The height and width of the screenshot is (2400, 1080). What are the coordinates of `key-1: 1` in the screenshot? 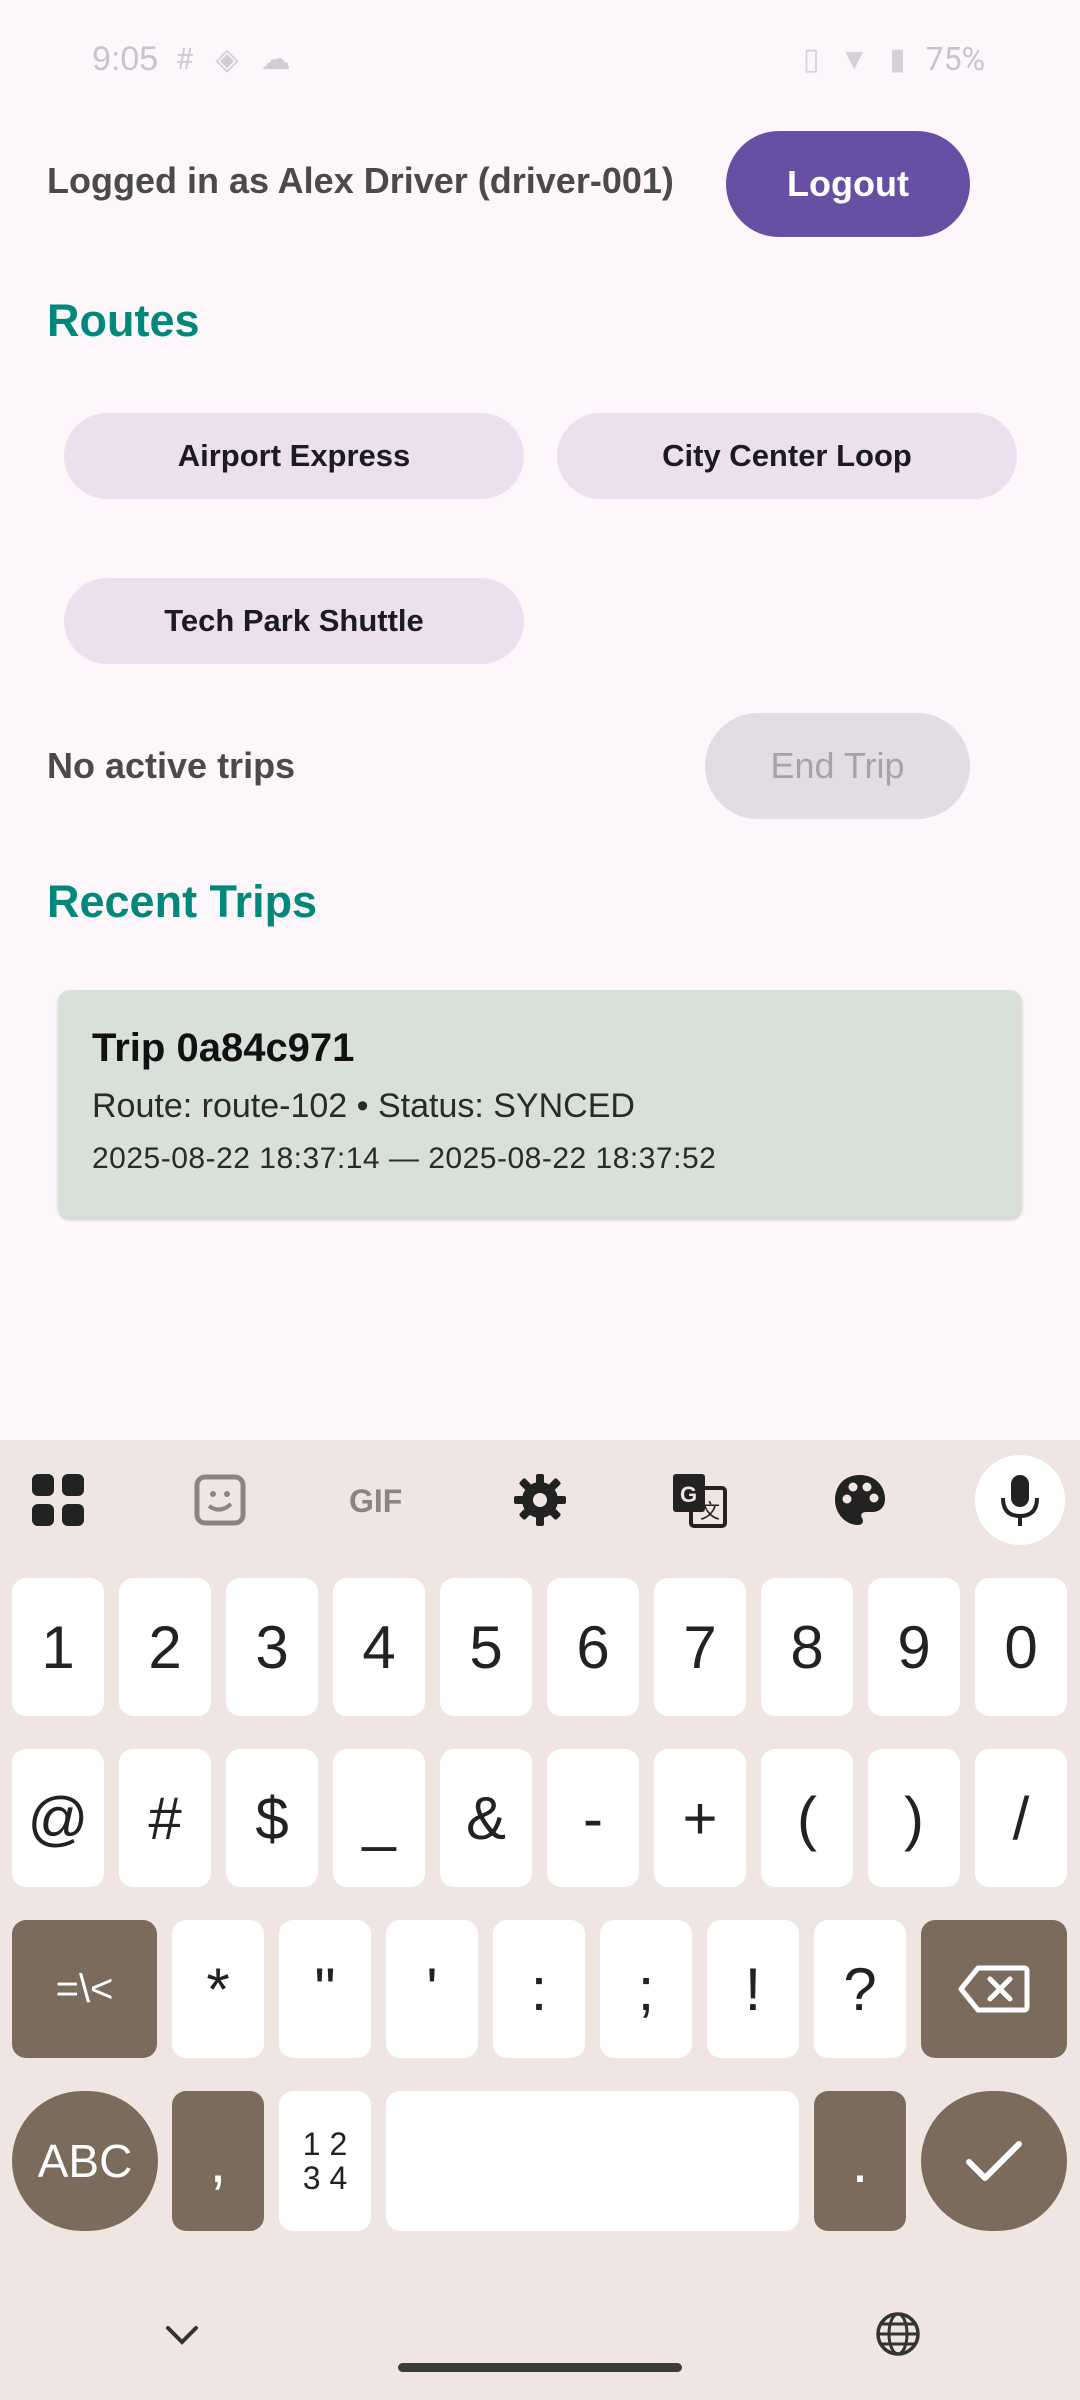 It's located at (58, 1647).